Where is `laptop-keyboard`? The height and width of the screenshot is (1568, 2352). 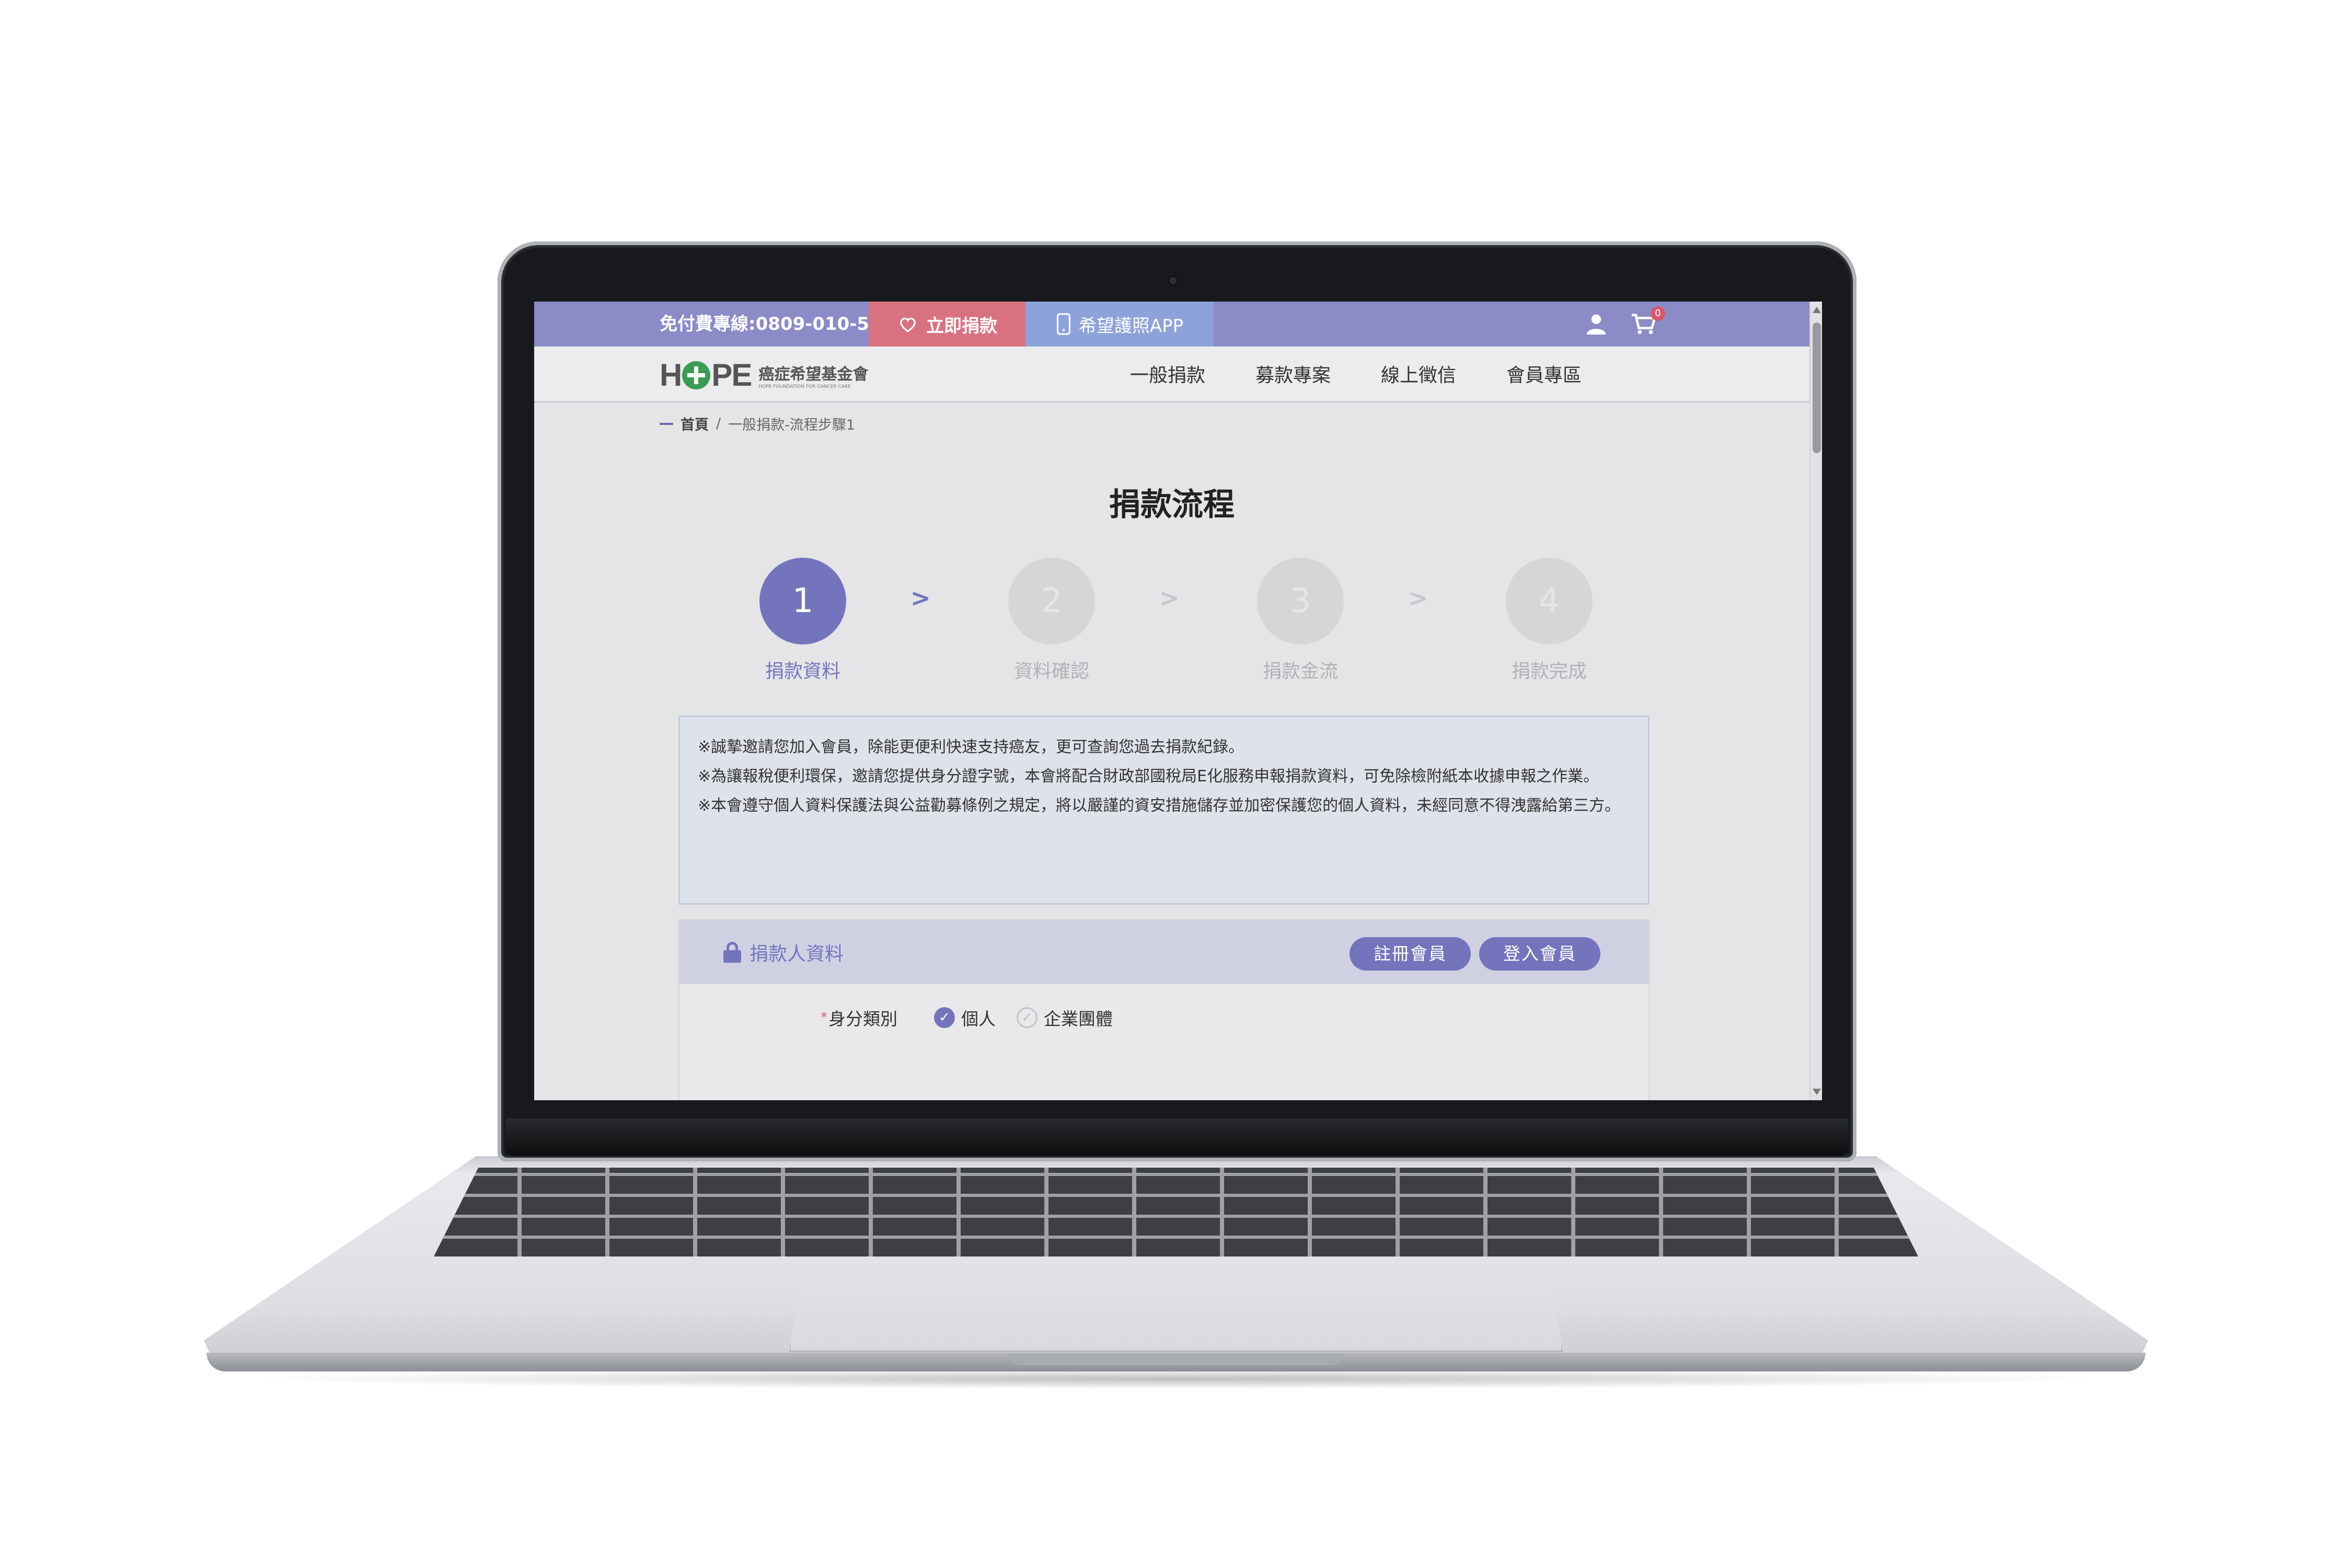 laptop-keyboard is located at coordinates (1176, 1212).